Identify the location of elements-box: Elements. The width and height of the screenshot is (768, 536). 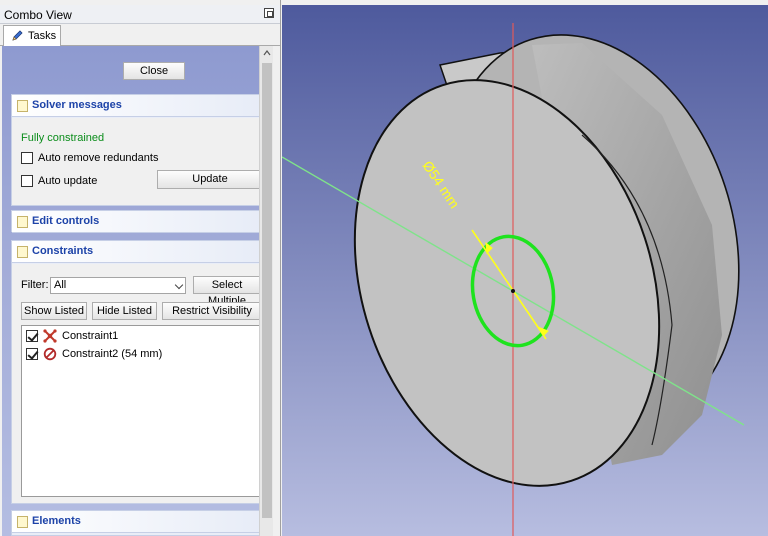
(136, 523).